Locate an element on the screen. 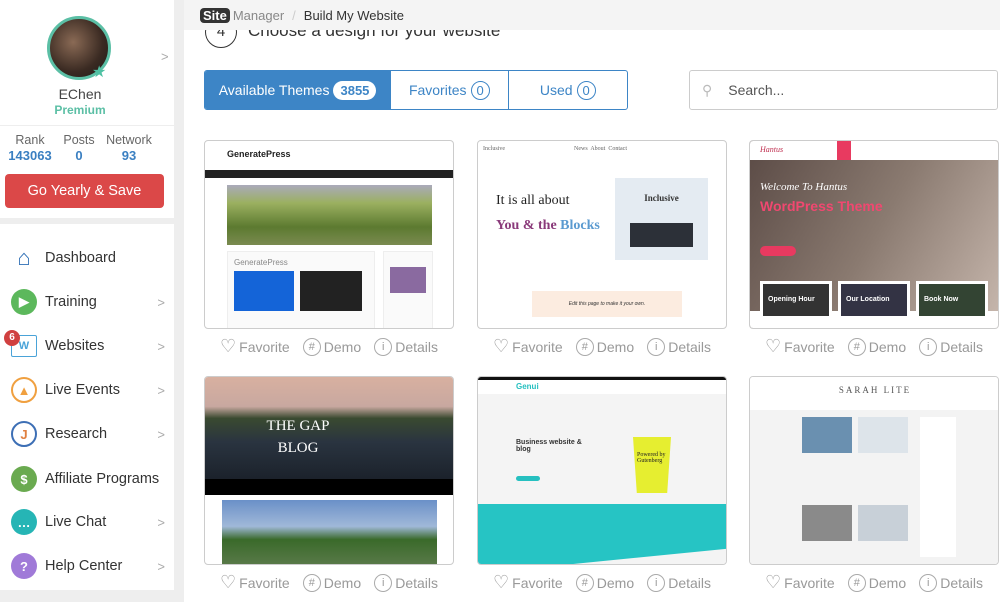 This screenshot has height=602, width=1000. tab-available-themes: Available Themes 3855 is located at coordinates (298, 90).